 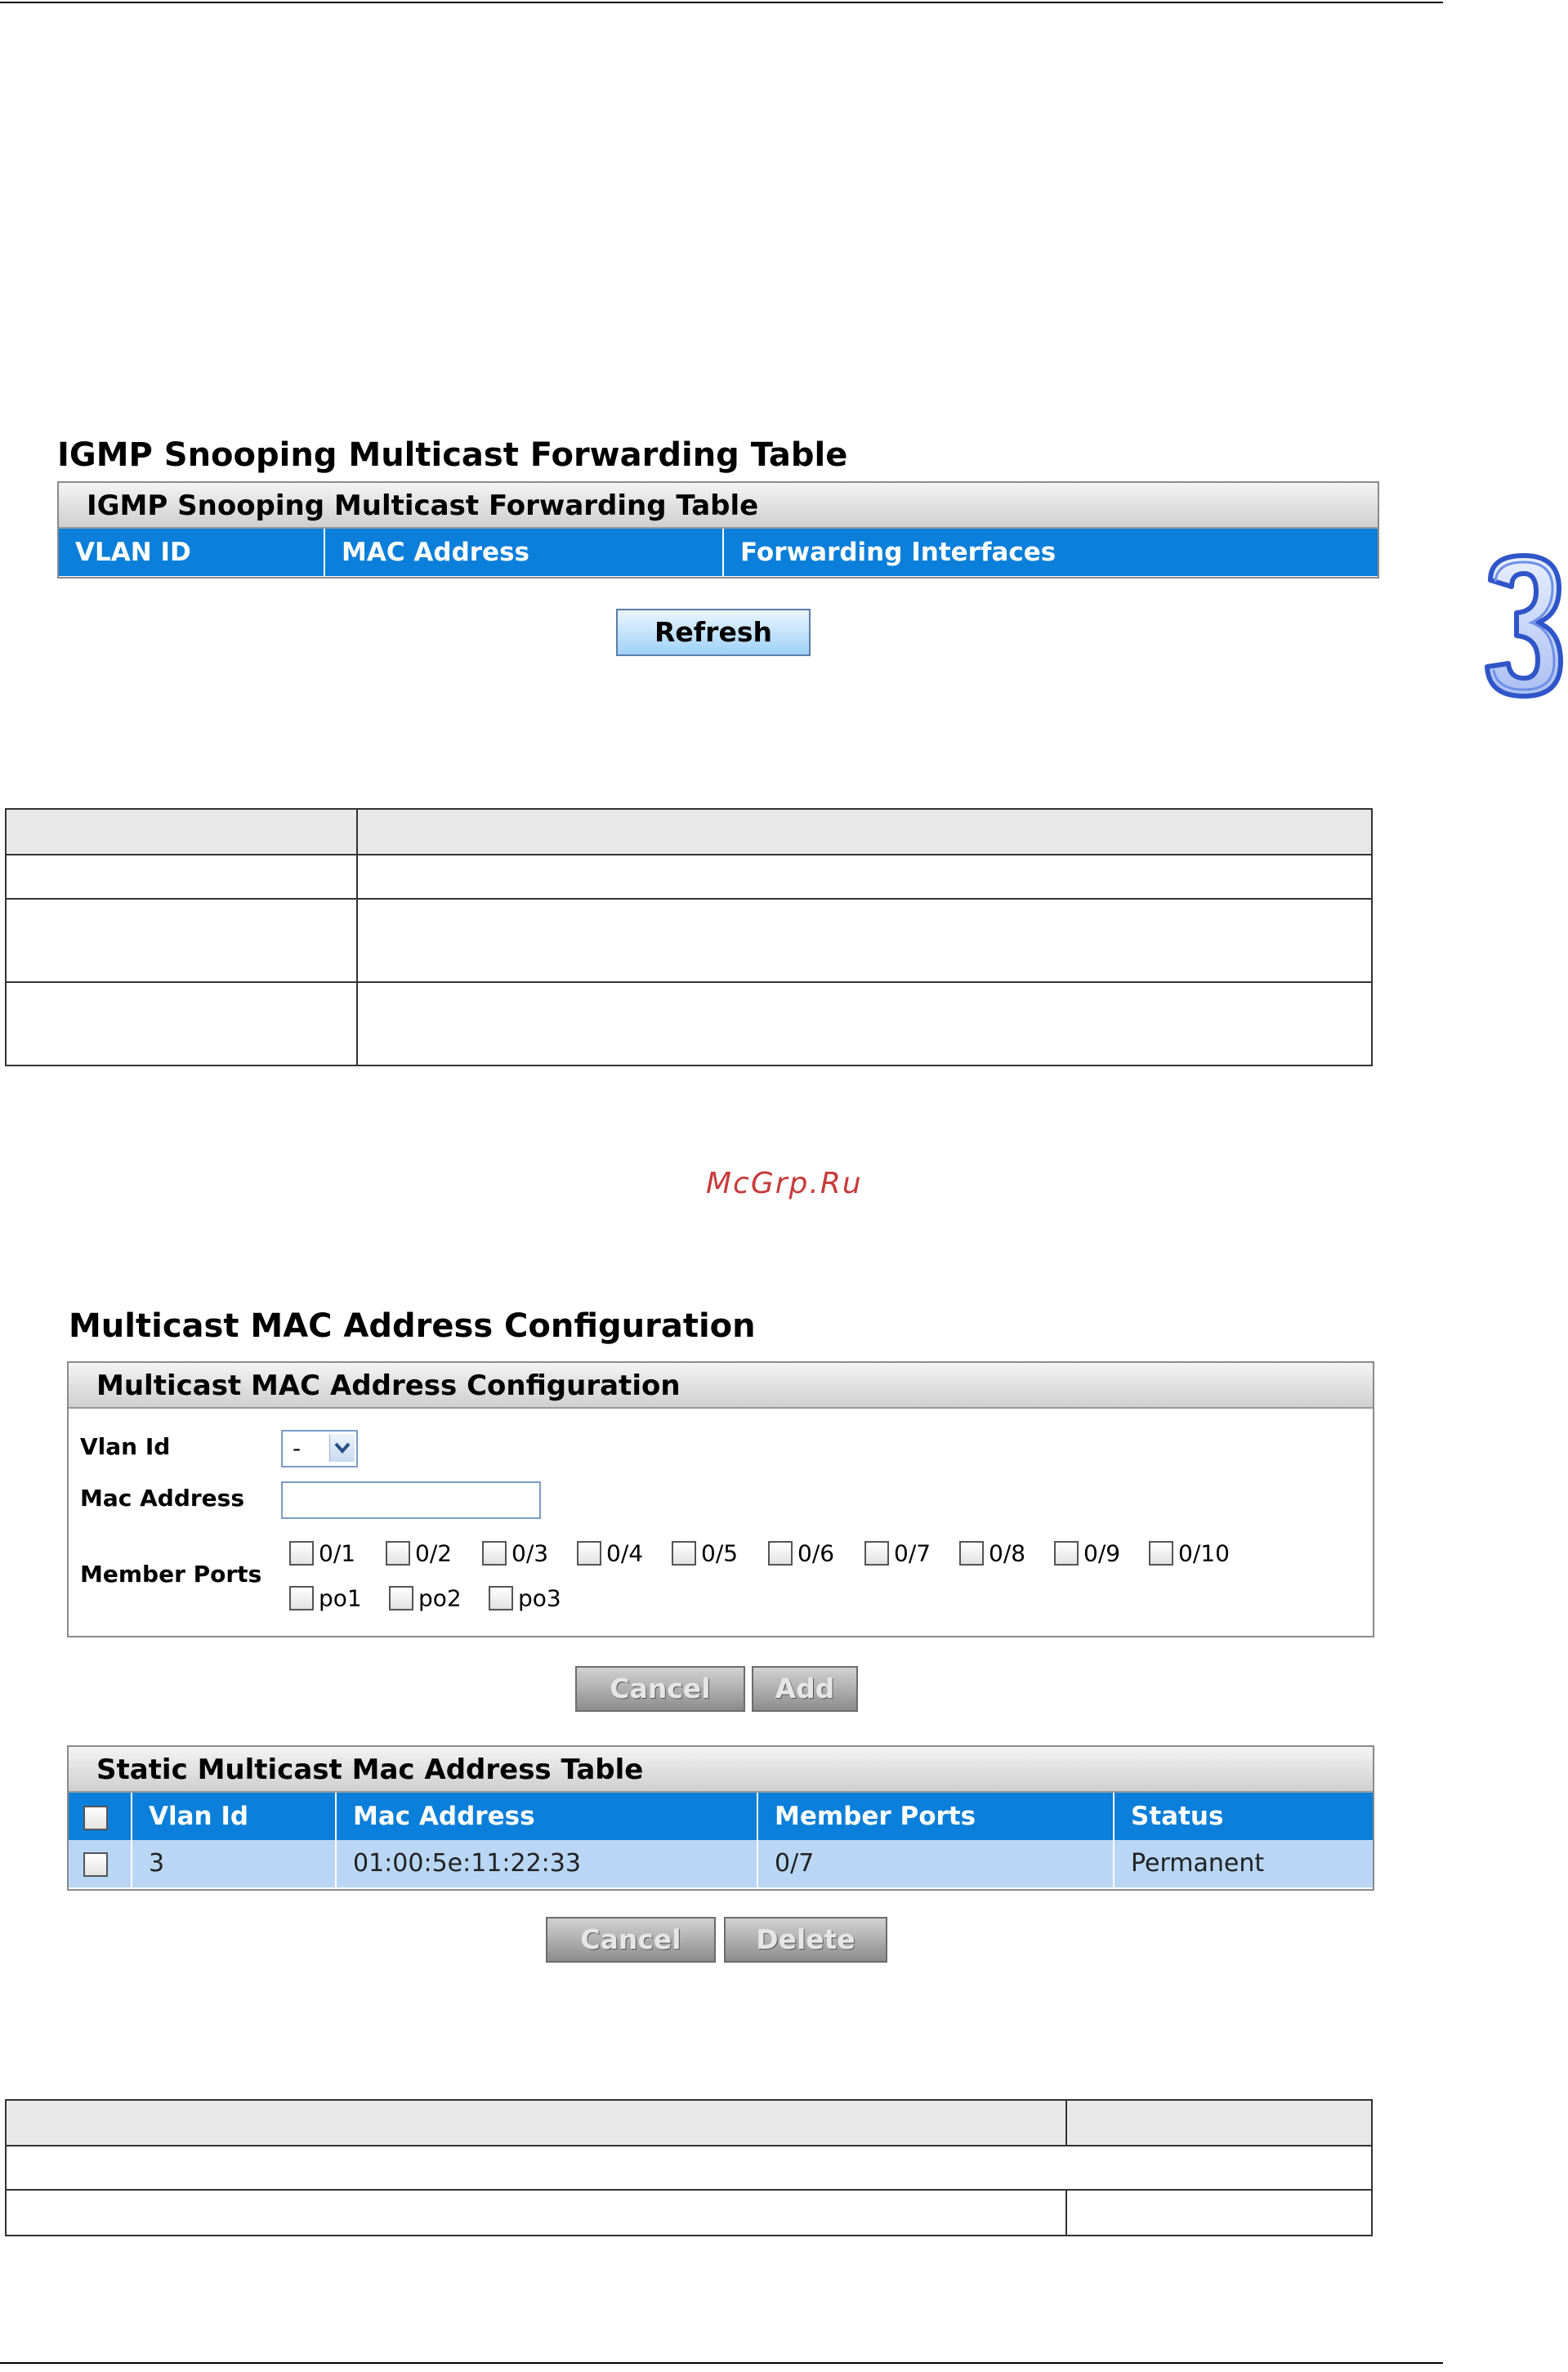 What do you see at coordinates (805, 1689) in the screenshot?
I see `add-button: Add` at bounding box center [805, 1689].